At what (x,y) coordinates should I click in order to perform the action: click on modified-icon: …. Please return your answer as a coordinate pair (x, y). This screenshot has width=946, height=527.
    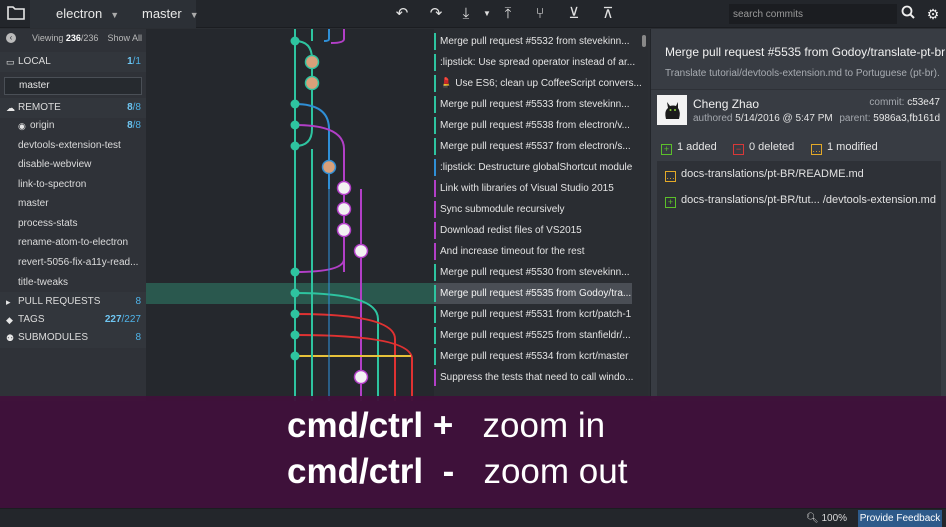
    Looking at the image, I should click on (670, 176).